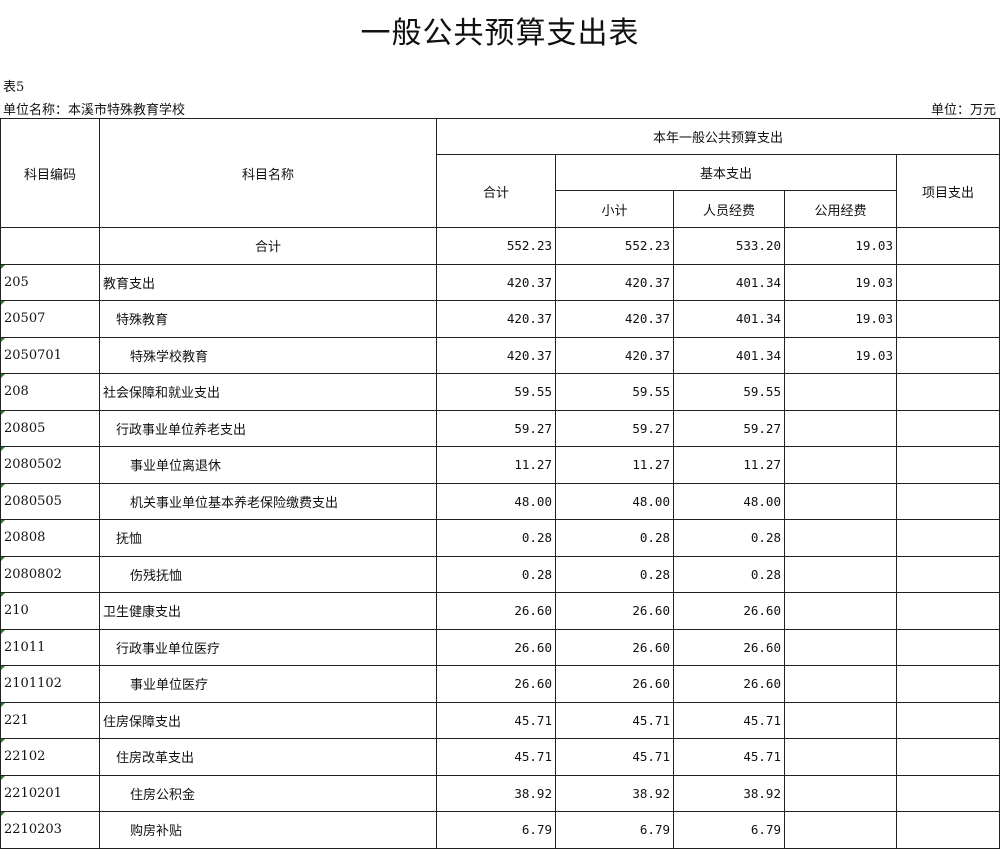 The image size is (1000, 849). Describe the element at coordinates (729, 465) in the screenshot. I see `cell-personnel: 11.27` at that location.